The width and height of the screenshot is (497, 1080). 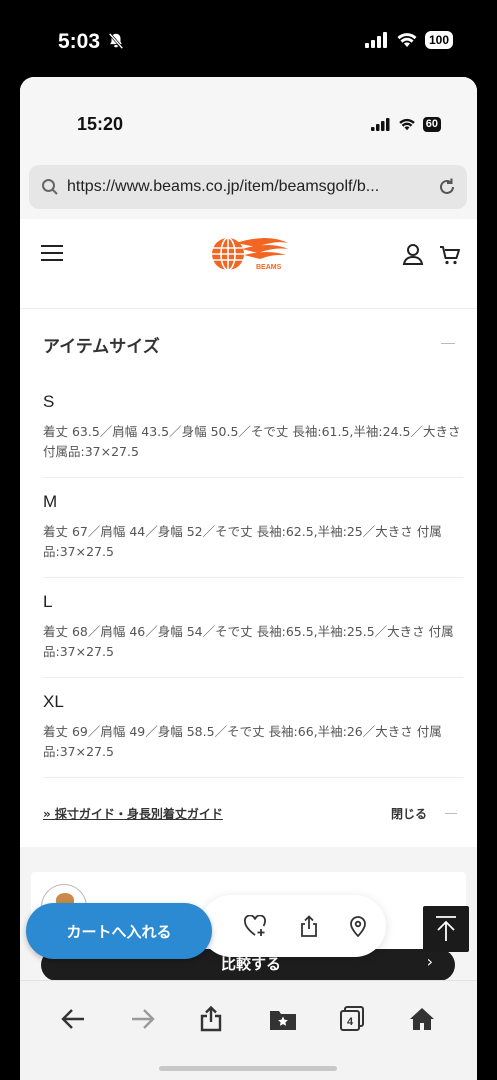 I want to click on site-header: BEAMS, so click(x=248, y=264).